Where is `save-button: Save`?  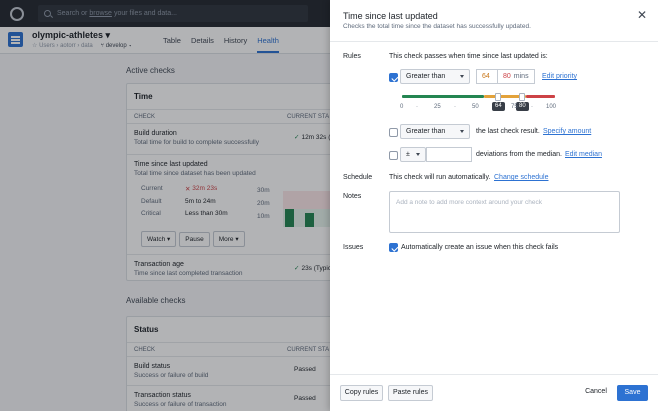
save-button: Save is located at coordinates (632, 393).